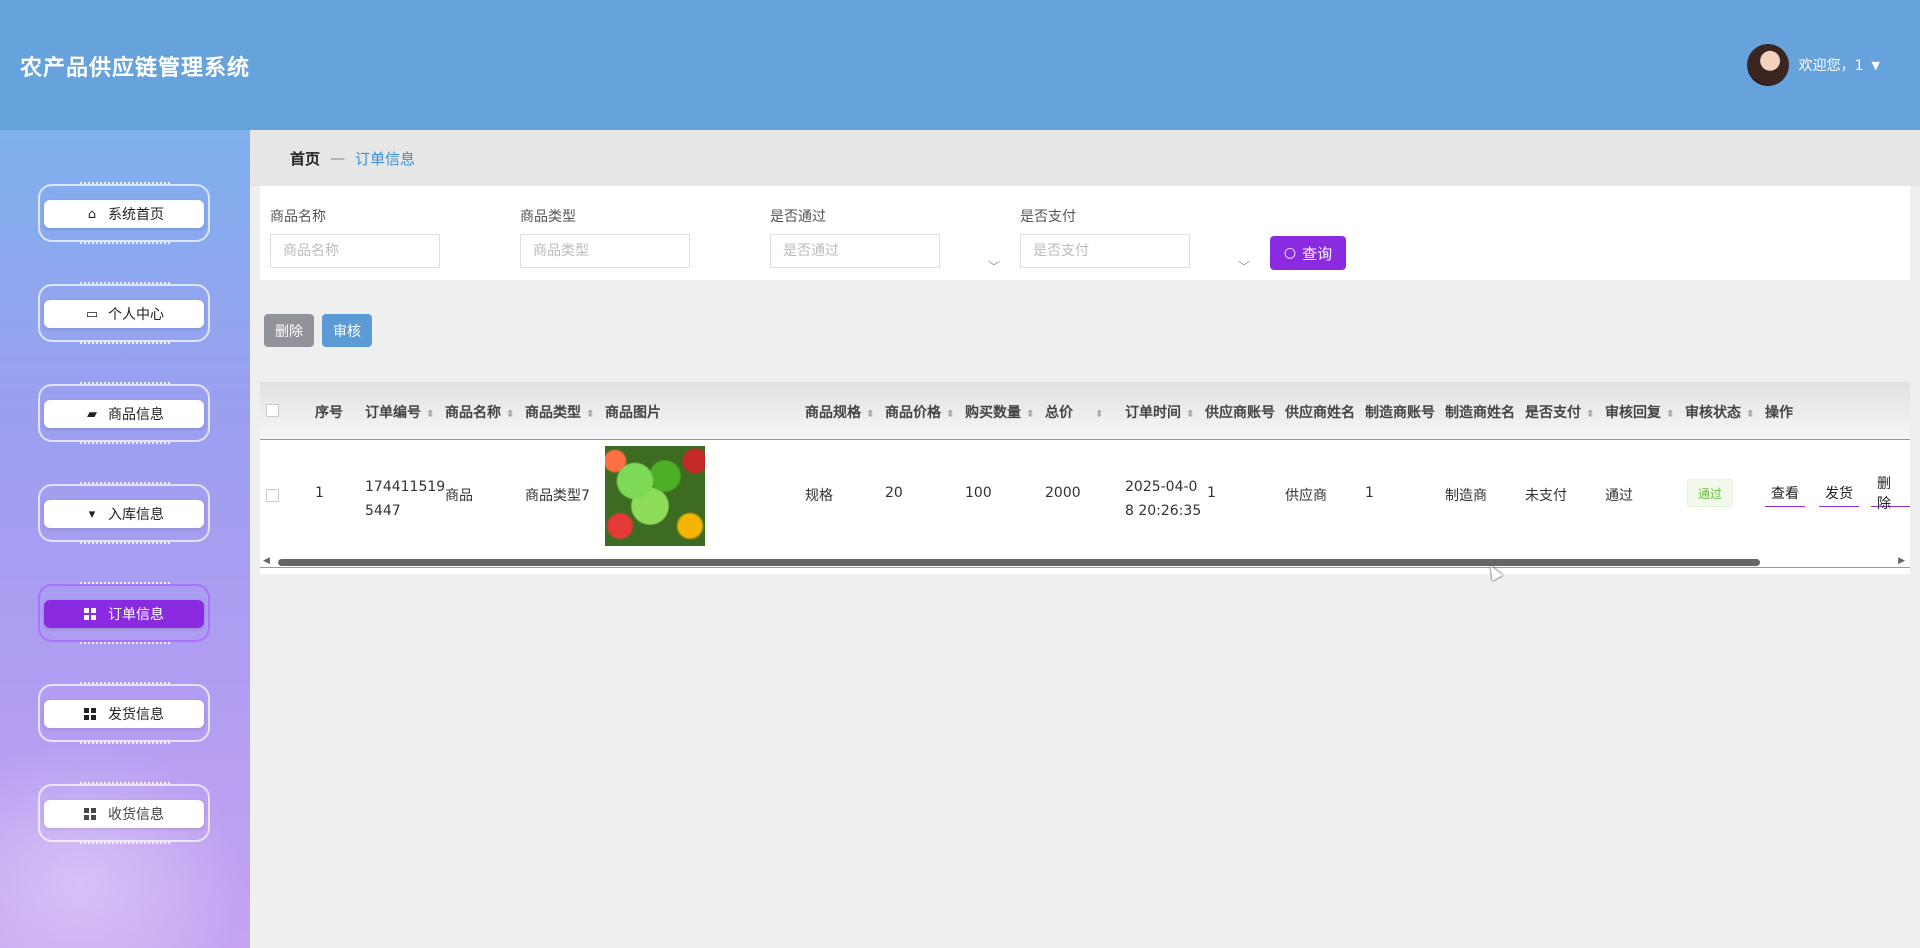 This screenshot has height=948, width=1920. I want to click on column-header: 审核回复 ⬍, so click(1639, 412).